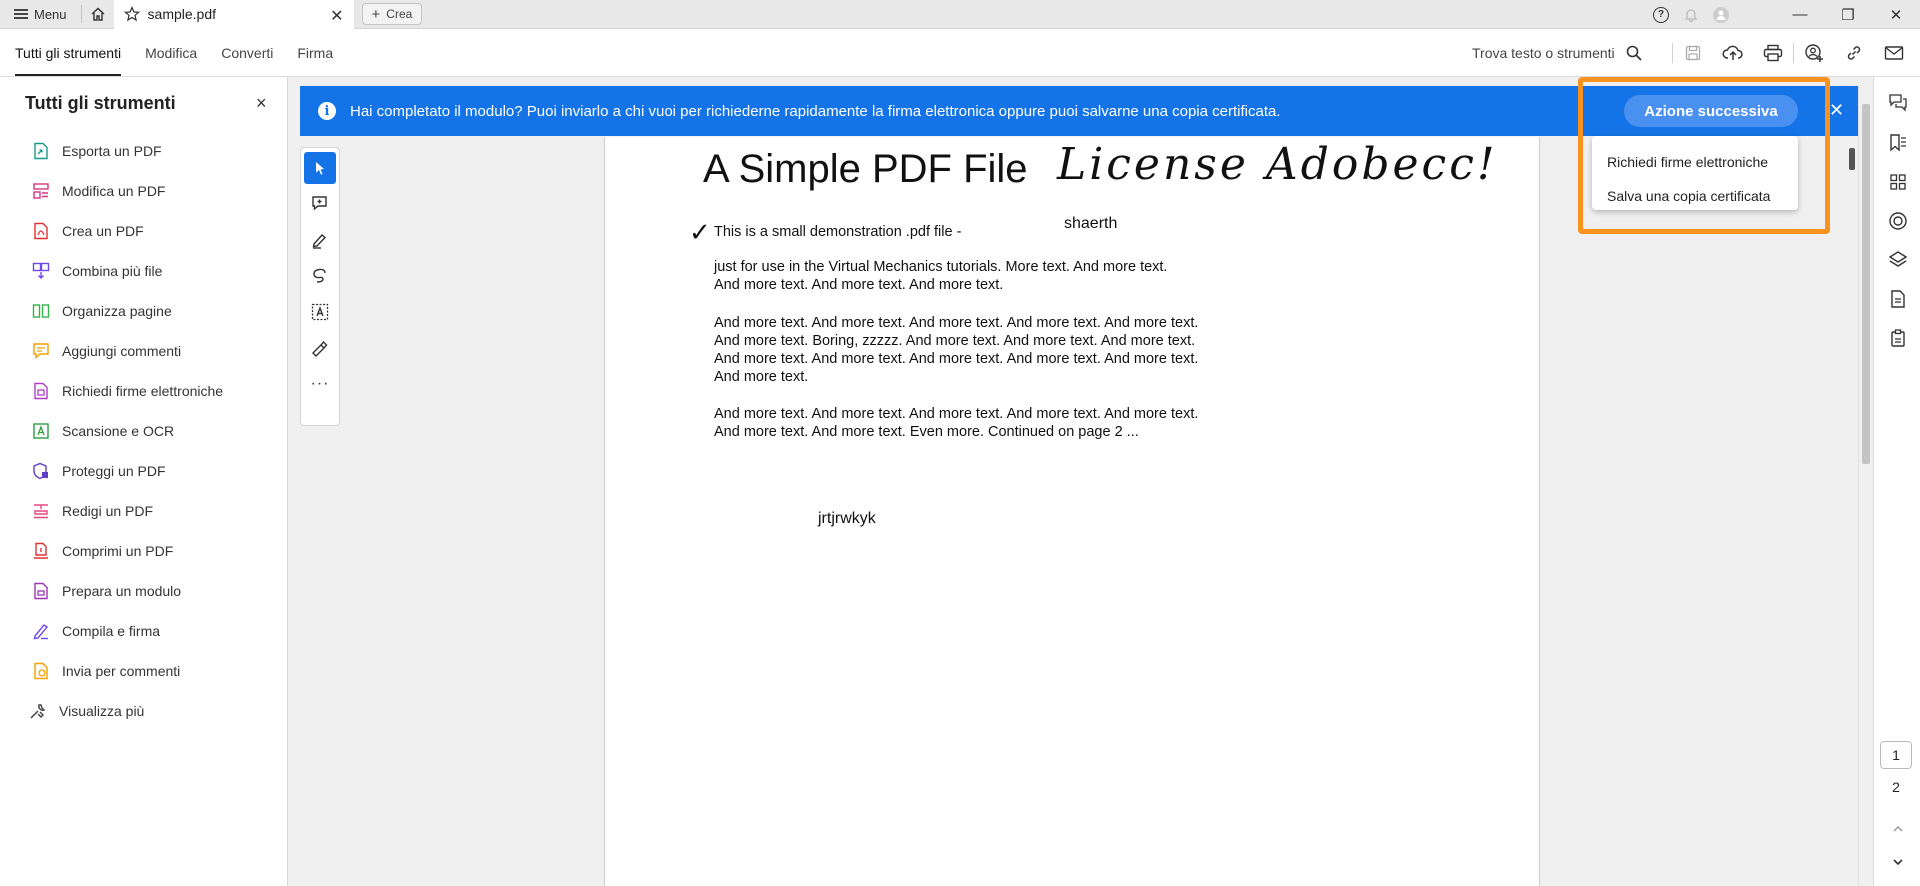  I want to click on tool-fill-sign: Compila e firma, so click(127, 631).